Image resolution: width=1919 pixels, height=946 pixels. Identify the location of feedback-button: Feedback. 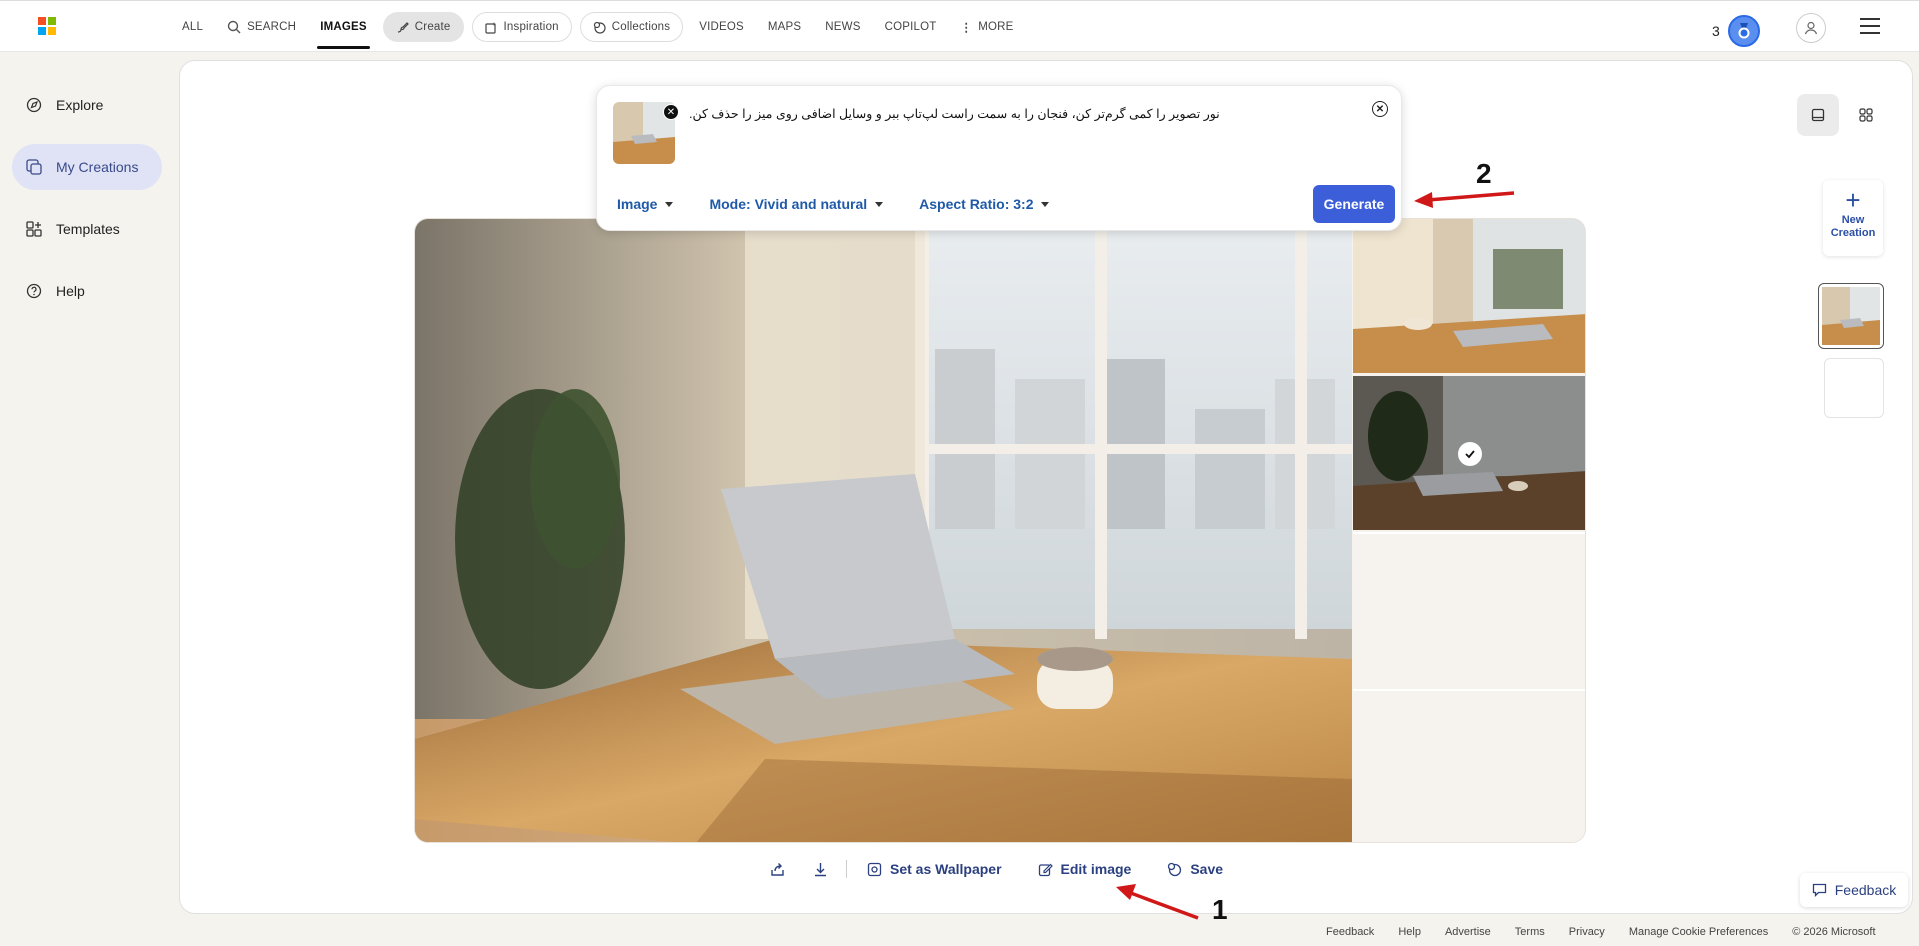
(1854, 890).